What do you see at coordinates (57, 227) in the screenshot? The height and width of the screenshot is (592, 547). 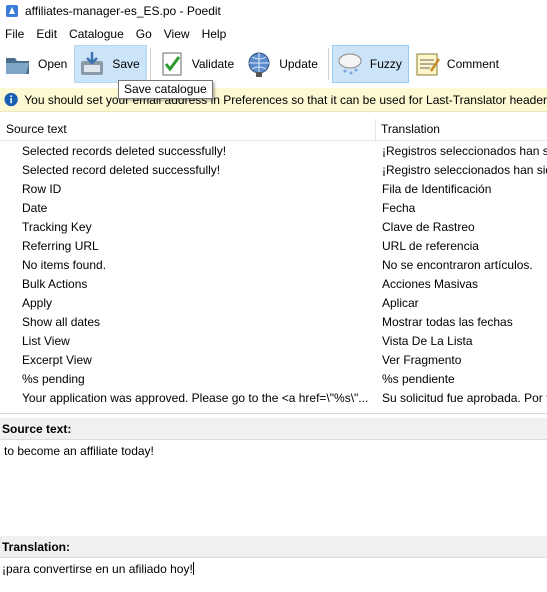 I see `row-source: Tracking Key` at bounding box center [57, 227].